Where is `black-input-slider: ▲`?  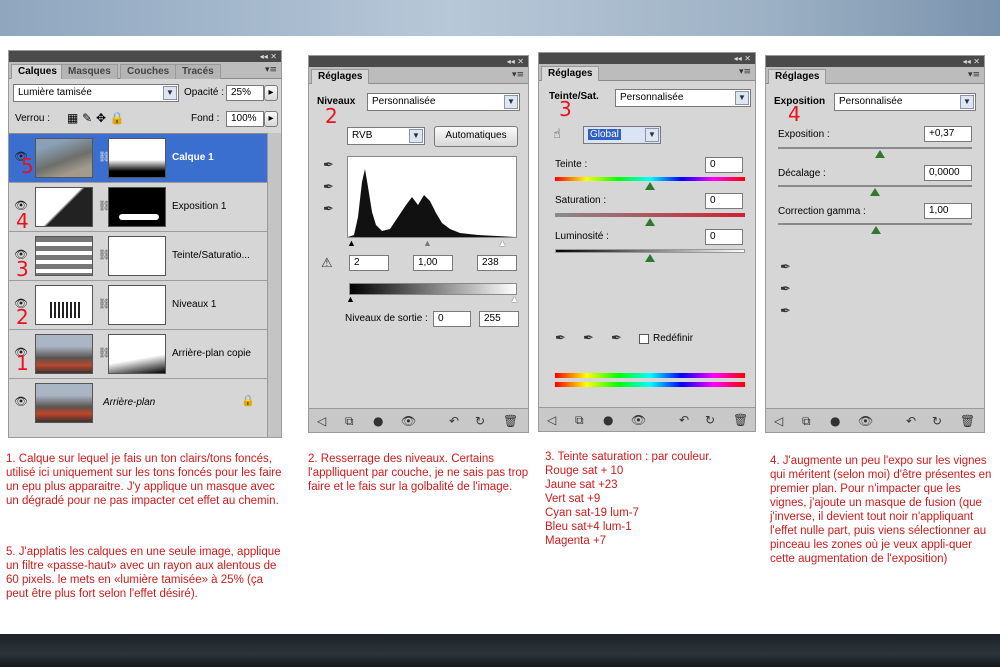 black-input-slider: ▲ is located at coordinates (351, 243).